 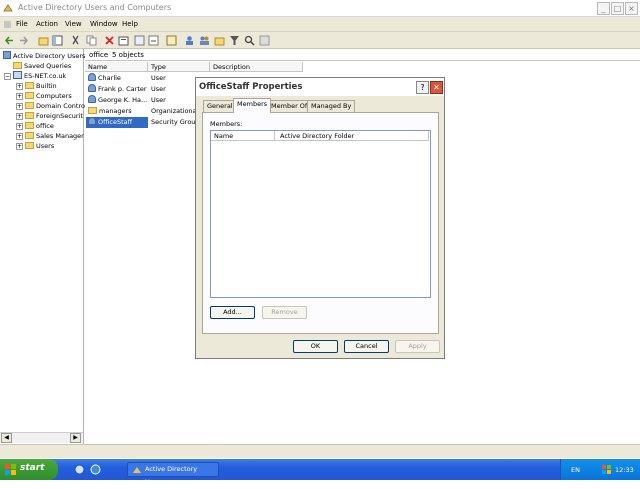 What do you see at coordinates (320, 214) in the screenshot?
I see `members-list: Name Active Directory Folder` at bounding box center [320, 214].